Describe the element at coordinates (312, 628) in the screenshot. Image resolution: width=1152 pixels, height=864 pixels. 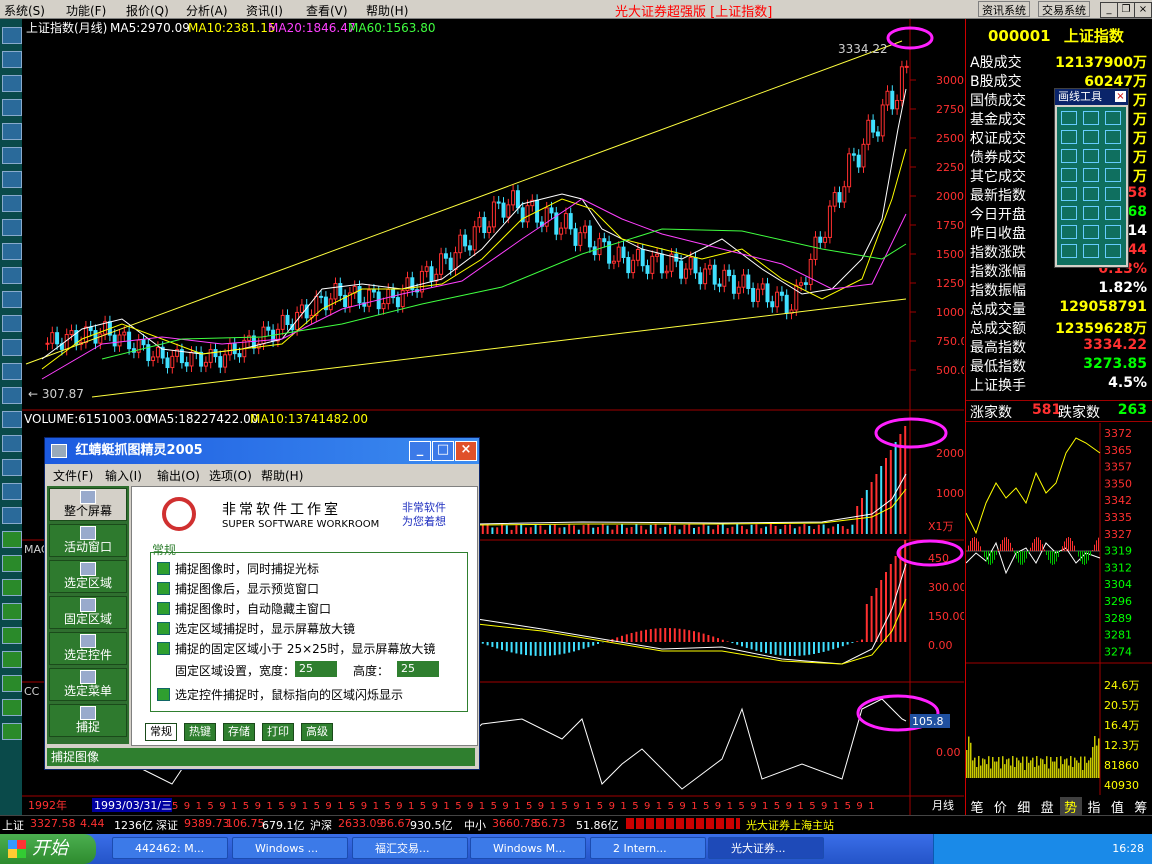
I see `option-checkbox: 选定区域捕捉时，显示屏幕放大镜` at that location.